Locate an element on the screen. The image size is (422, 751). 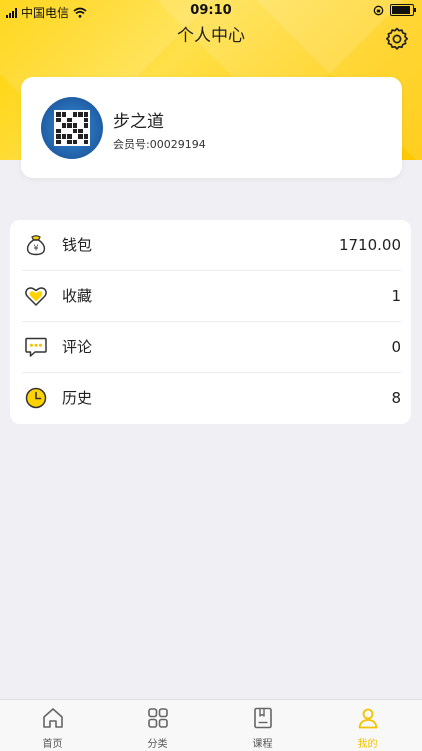
battery-icon is located at coordinates (403, 10).